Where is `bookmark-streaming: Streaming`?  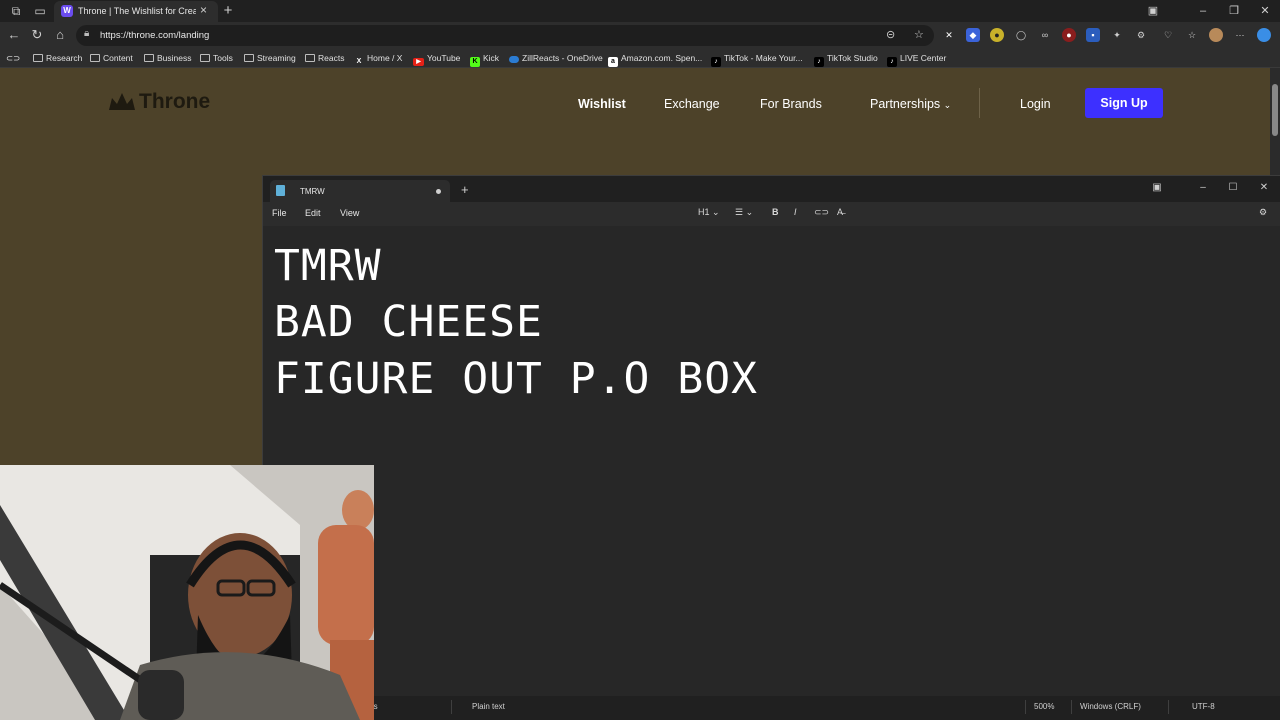
bookmark-streaming: Streaming is located at coordinates (270, 58).